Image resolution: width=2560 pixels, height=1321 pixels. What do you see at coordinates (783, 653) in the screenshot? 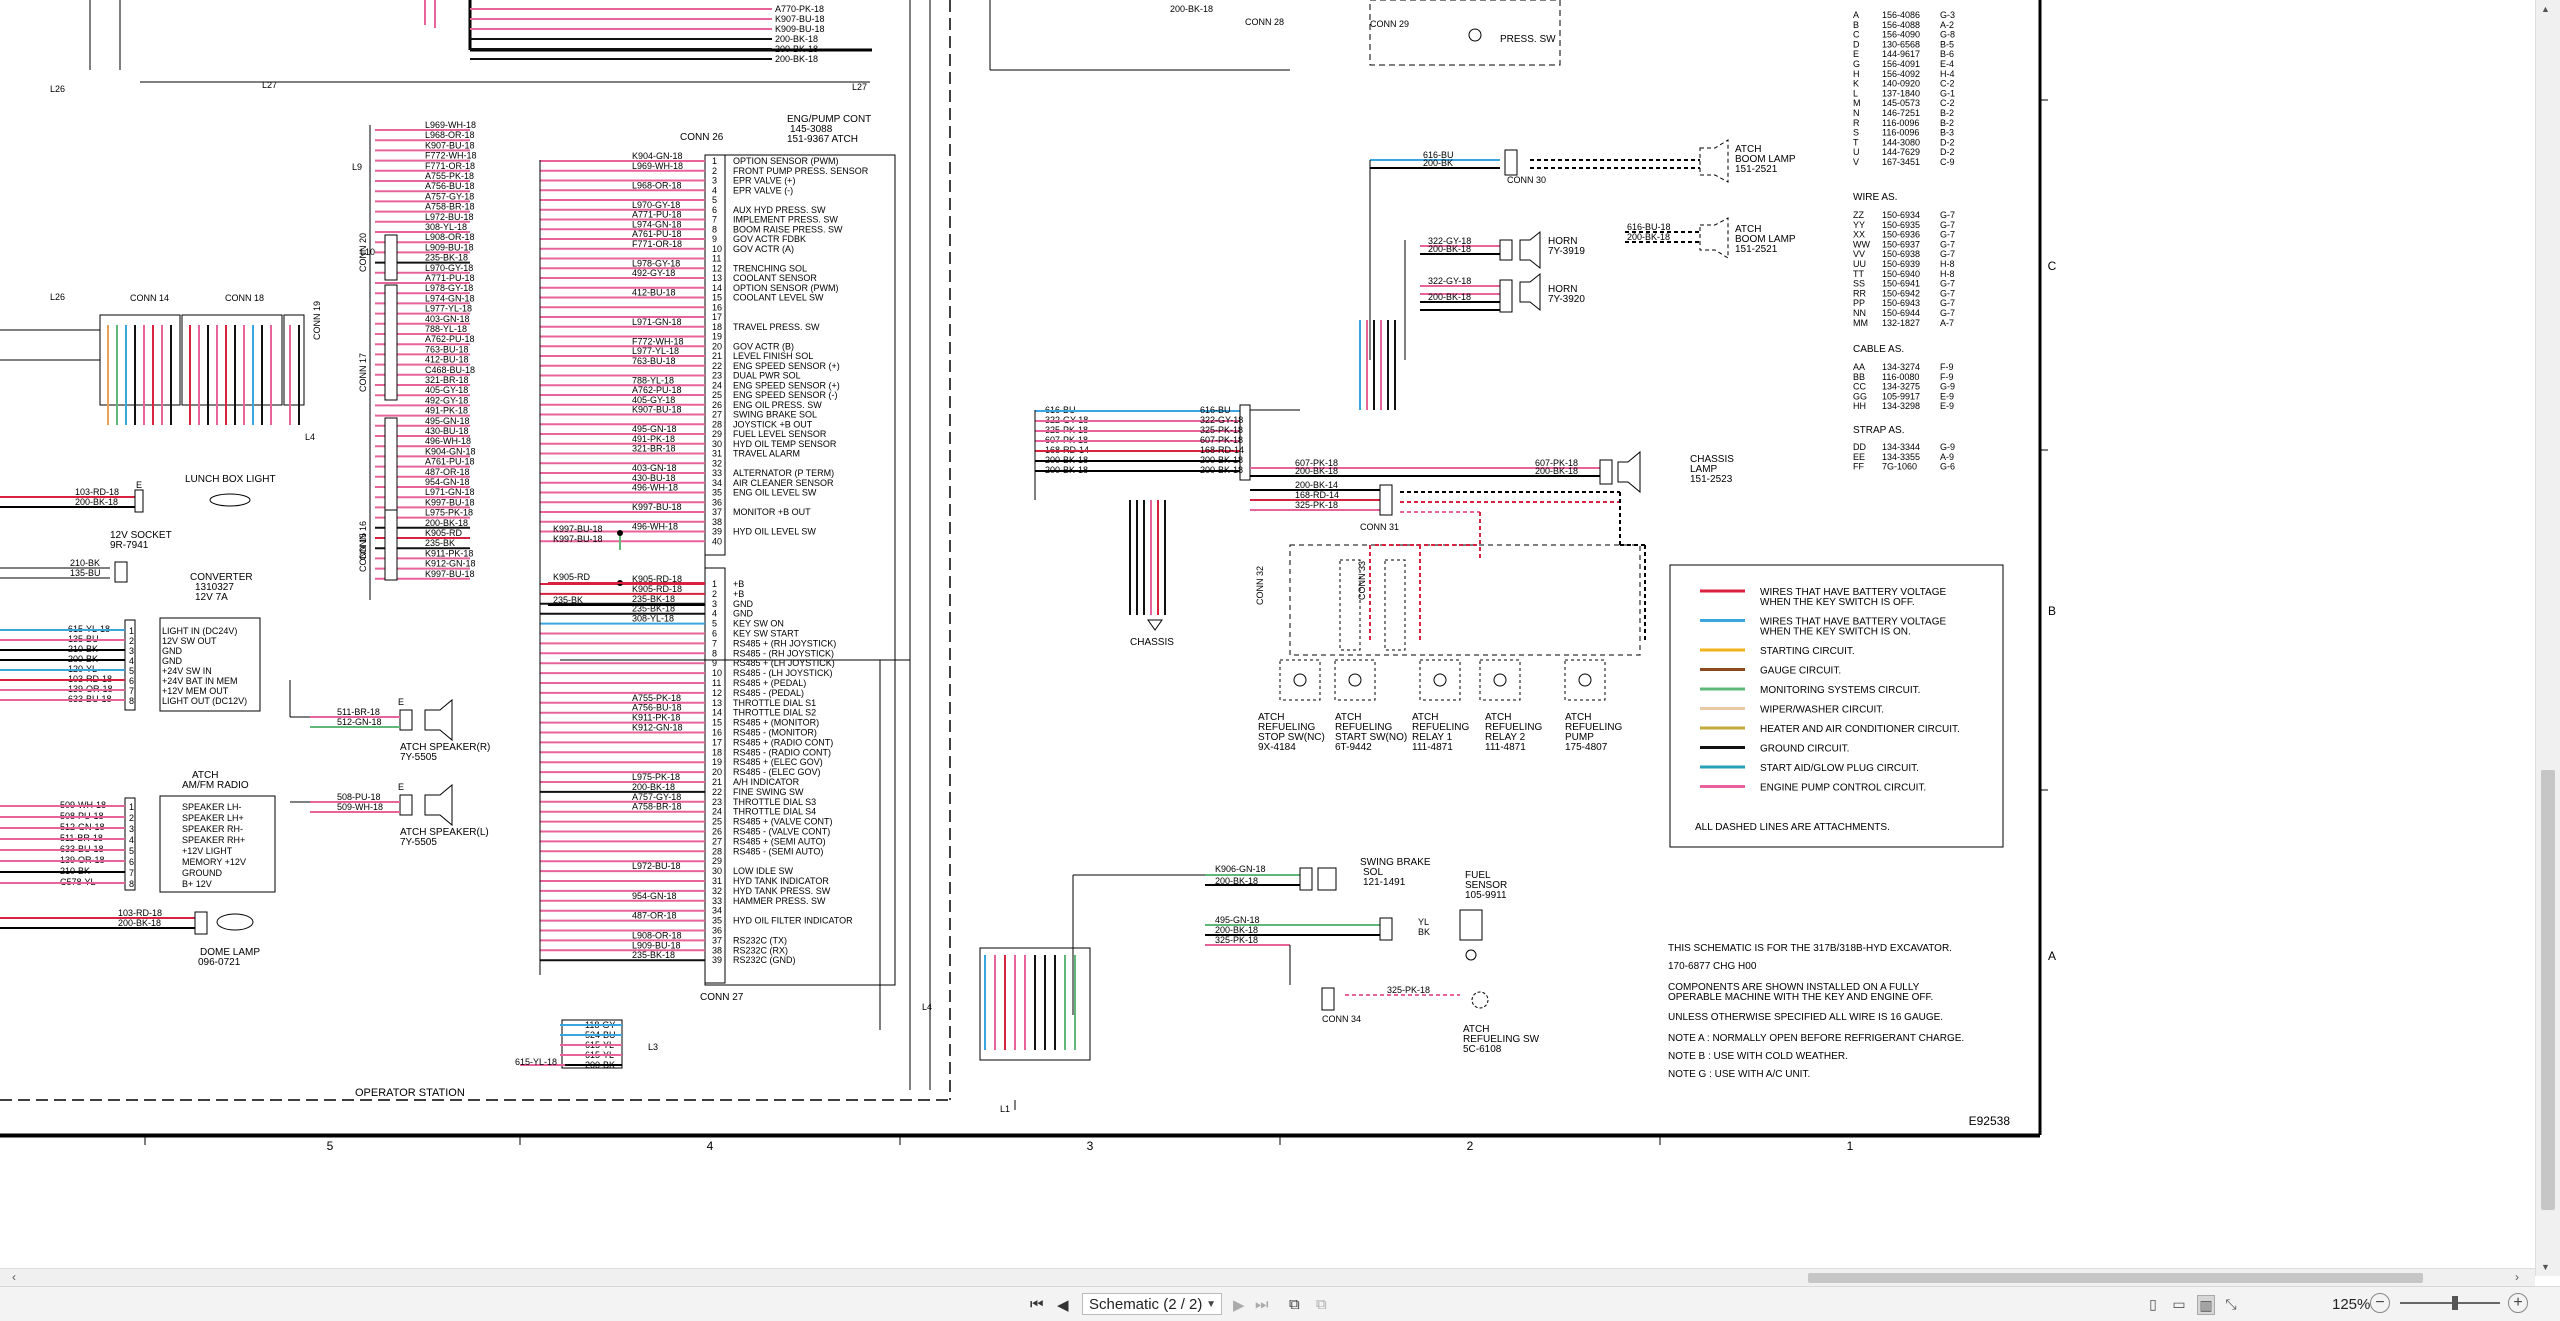
I see `ecm-pin-function: RS485 - (RH JOYSTICK)` at bounding box center [783, 653].